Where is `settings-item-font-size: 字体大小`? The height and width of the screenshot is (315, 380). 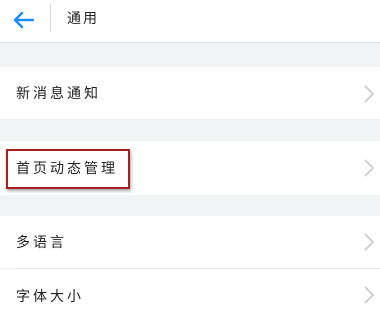 settings-item-font-size: 字体大小 is located at coordinates (190, 292).